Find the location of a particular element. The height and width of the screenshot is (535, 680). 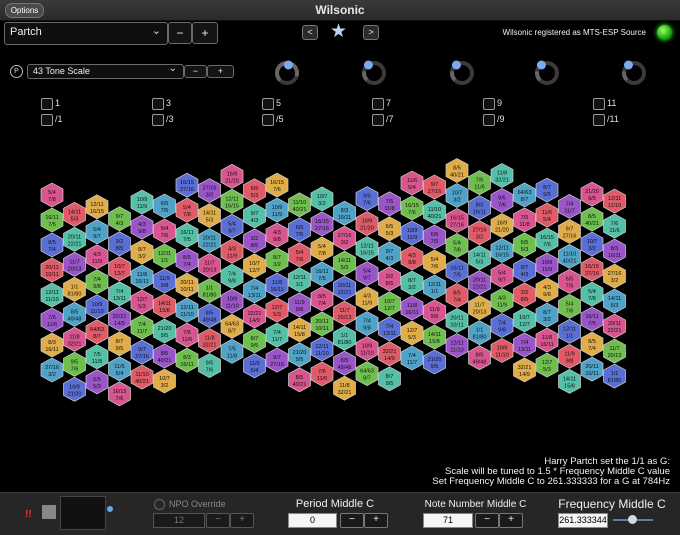

hex-key: 11/816/11 is located at coordinates (412, 308).